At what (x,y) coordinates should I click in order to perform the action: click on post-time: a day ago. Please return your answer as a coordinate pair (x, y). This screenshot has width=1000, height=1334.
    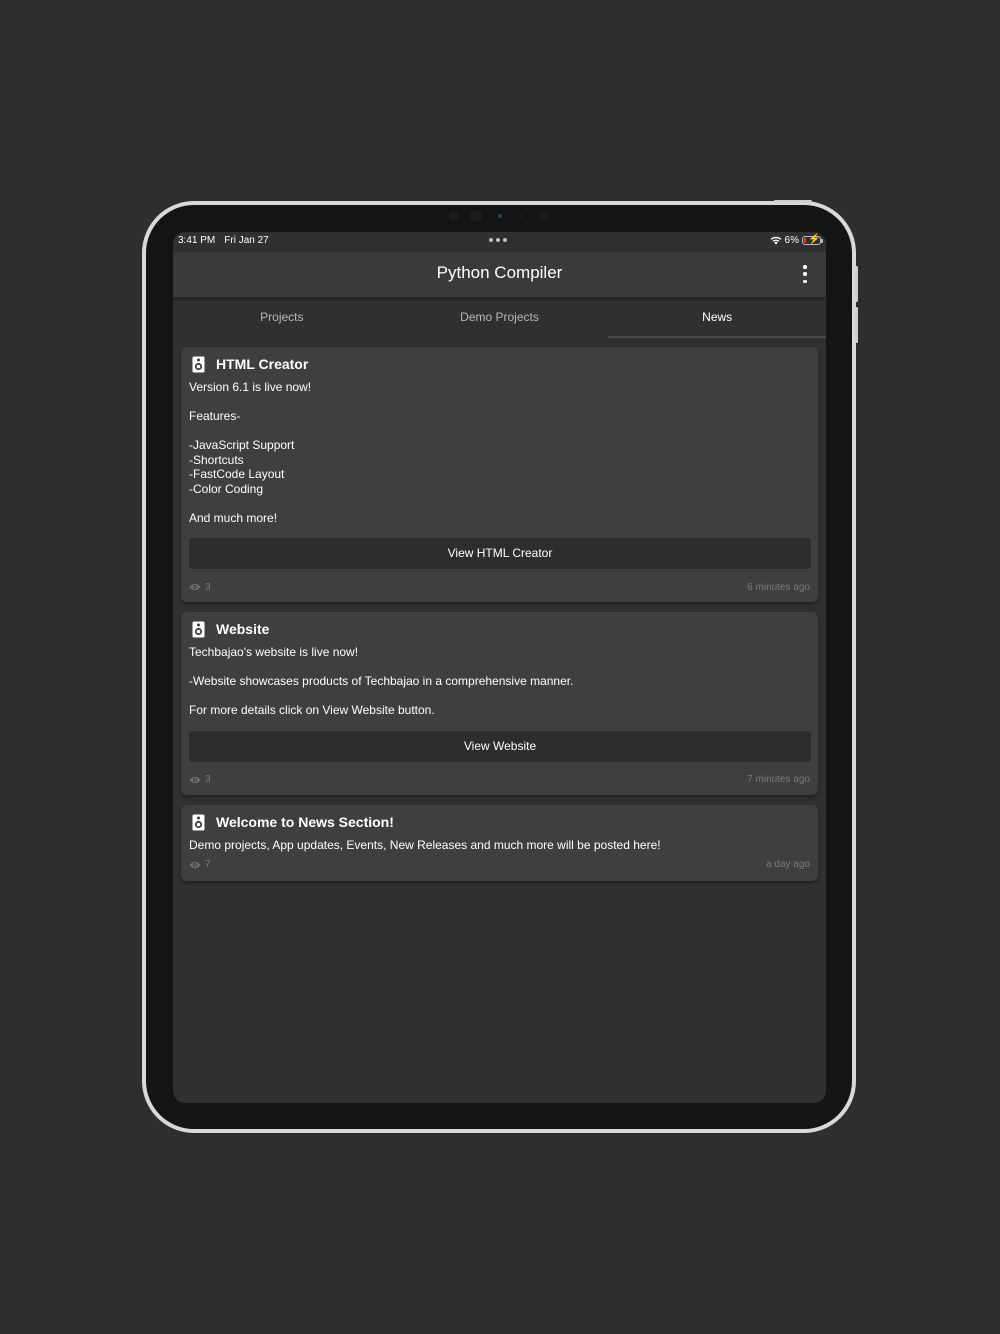
    Looking at the image, I should click on (788, 864).